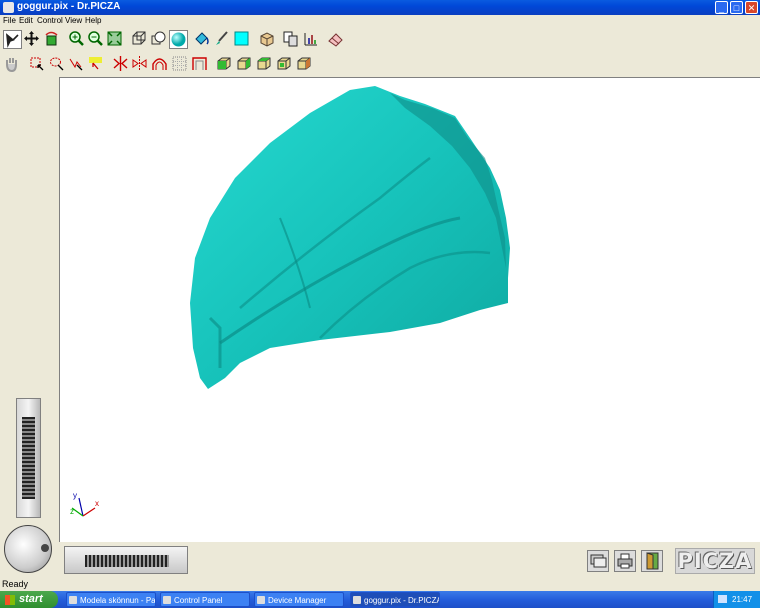  What do you see at coordinates (96, 39) in the screenshot?
I see `zoom-out-button` at bounding box center [96, 39].